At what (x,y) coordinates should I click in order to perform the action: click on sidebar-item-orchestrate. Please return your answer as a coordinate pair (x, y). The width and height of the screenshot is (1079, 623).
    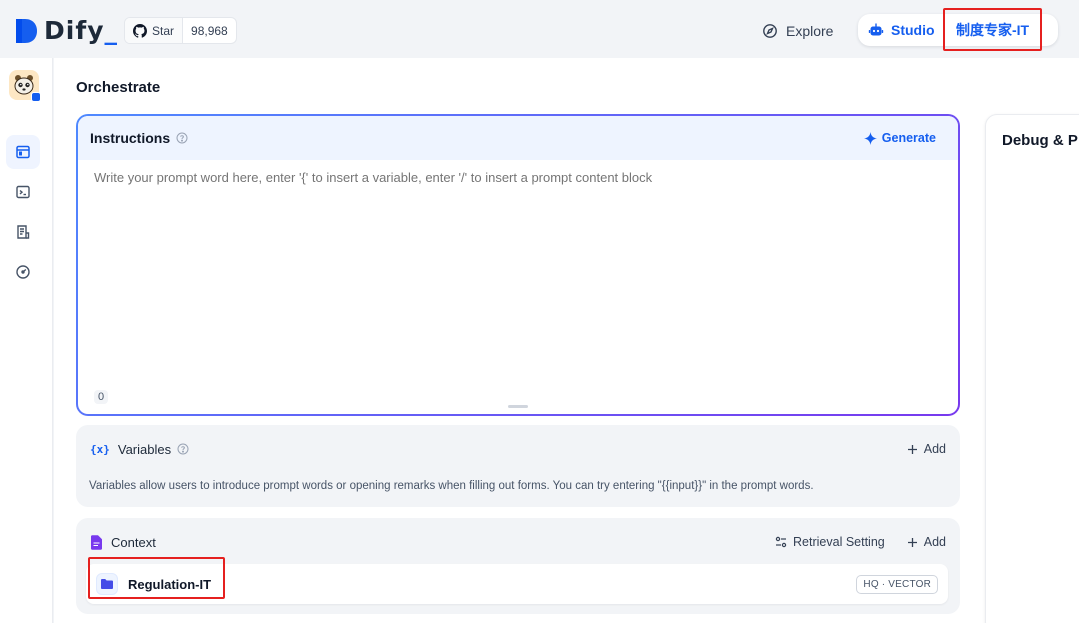
    Looking at the image, I should click on (23, 152).